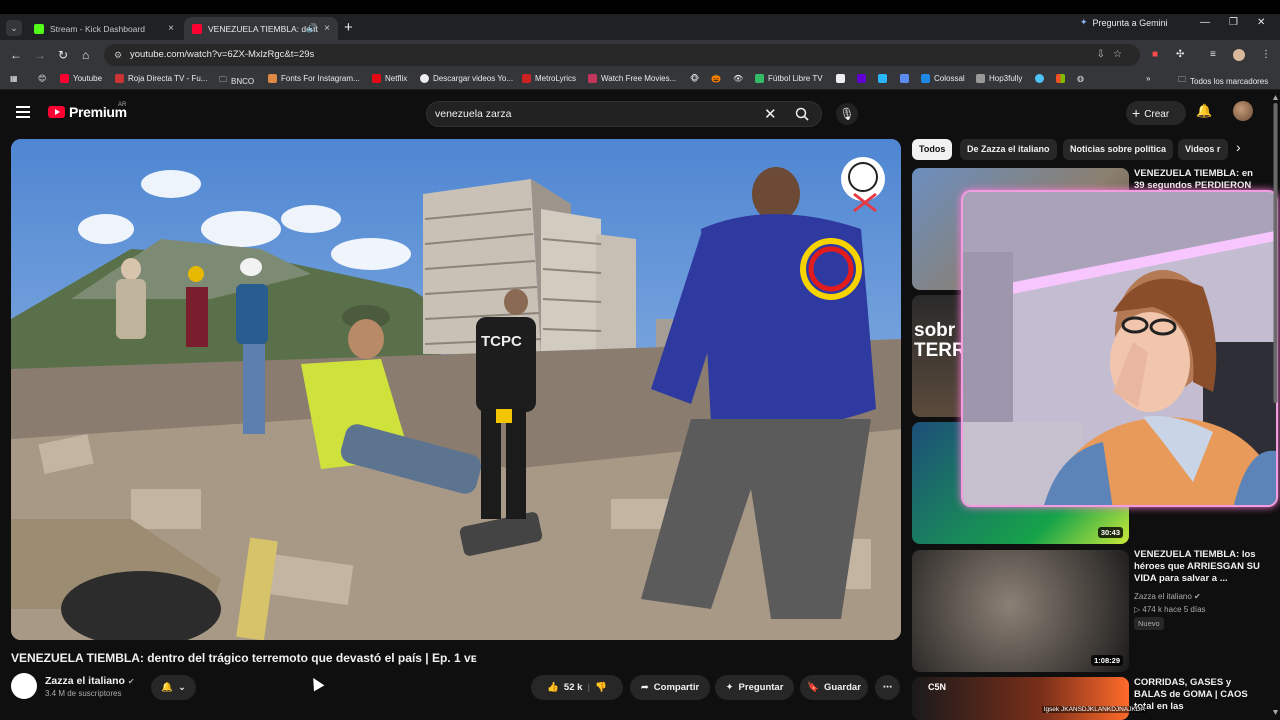 The width and height of the screenshot is (1280, 720). I want to click on home-icon: ⌂, so click(85, 55).